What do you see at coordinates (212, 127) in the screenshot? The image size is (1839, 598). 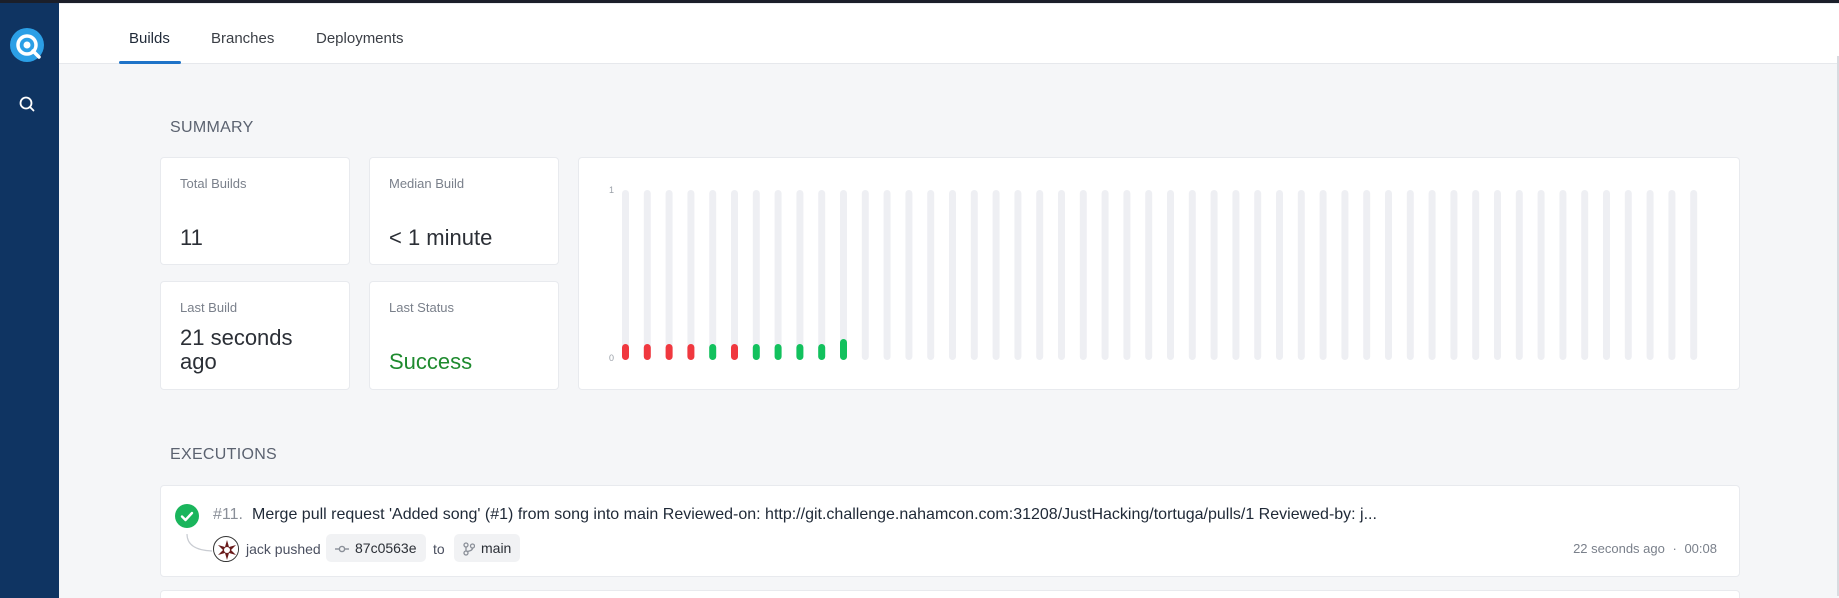 I see `summary-heading: SUMMARY` at bounding box center [212, 127].